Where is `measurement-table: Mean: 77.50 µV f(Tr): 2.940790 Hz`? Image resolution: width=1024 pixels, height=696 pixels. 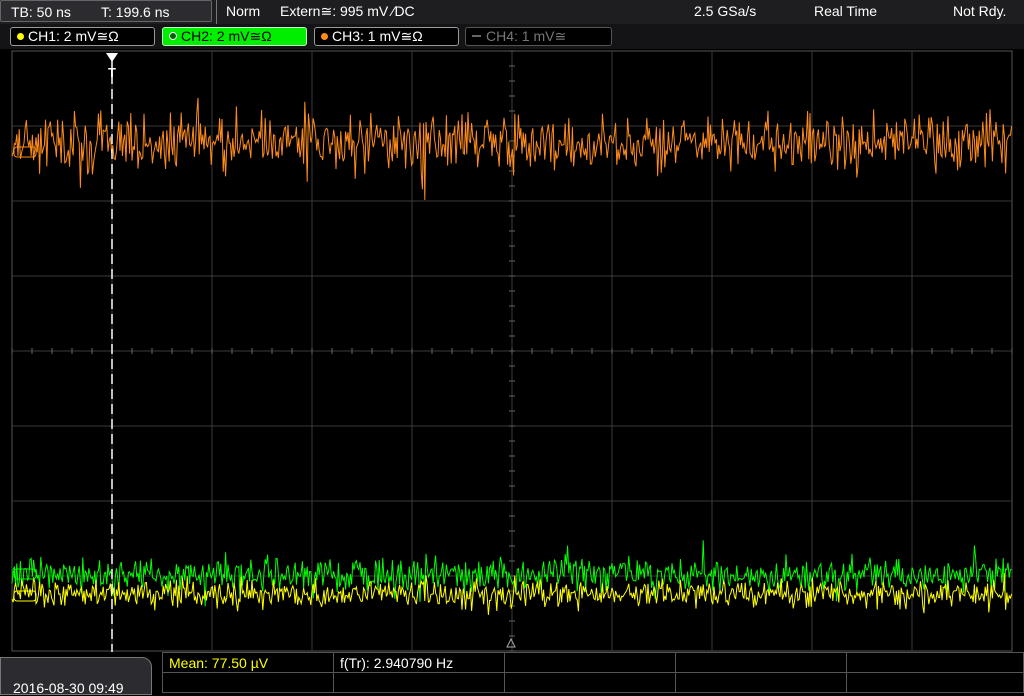
measurement-table: Mean: 77.50 µV f(Tr): 2.940790 Hz is located at coordinates (593, 673).